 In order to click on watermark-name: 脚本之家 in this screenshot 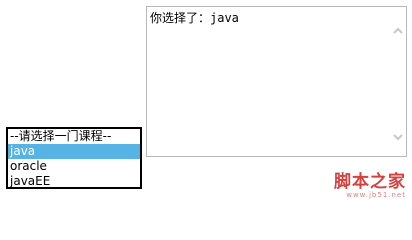, I will do `click(370, 182)`.